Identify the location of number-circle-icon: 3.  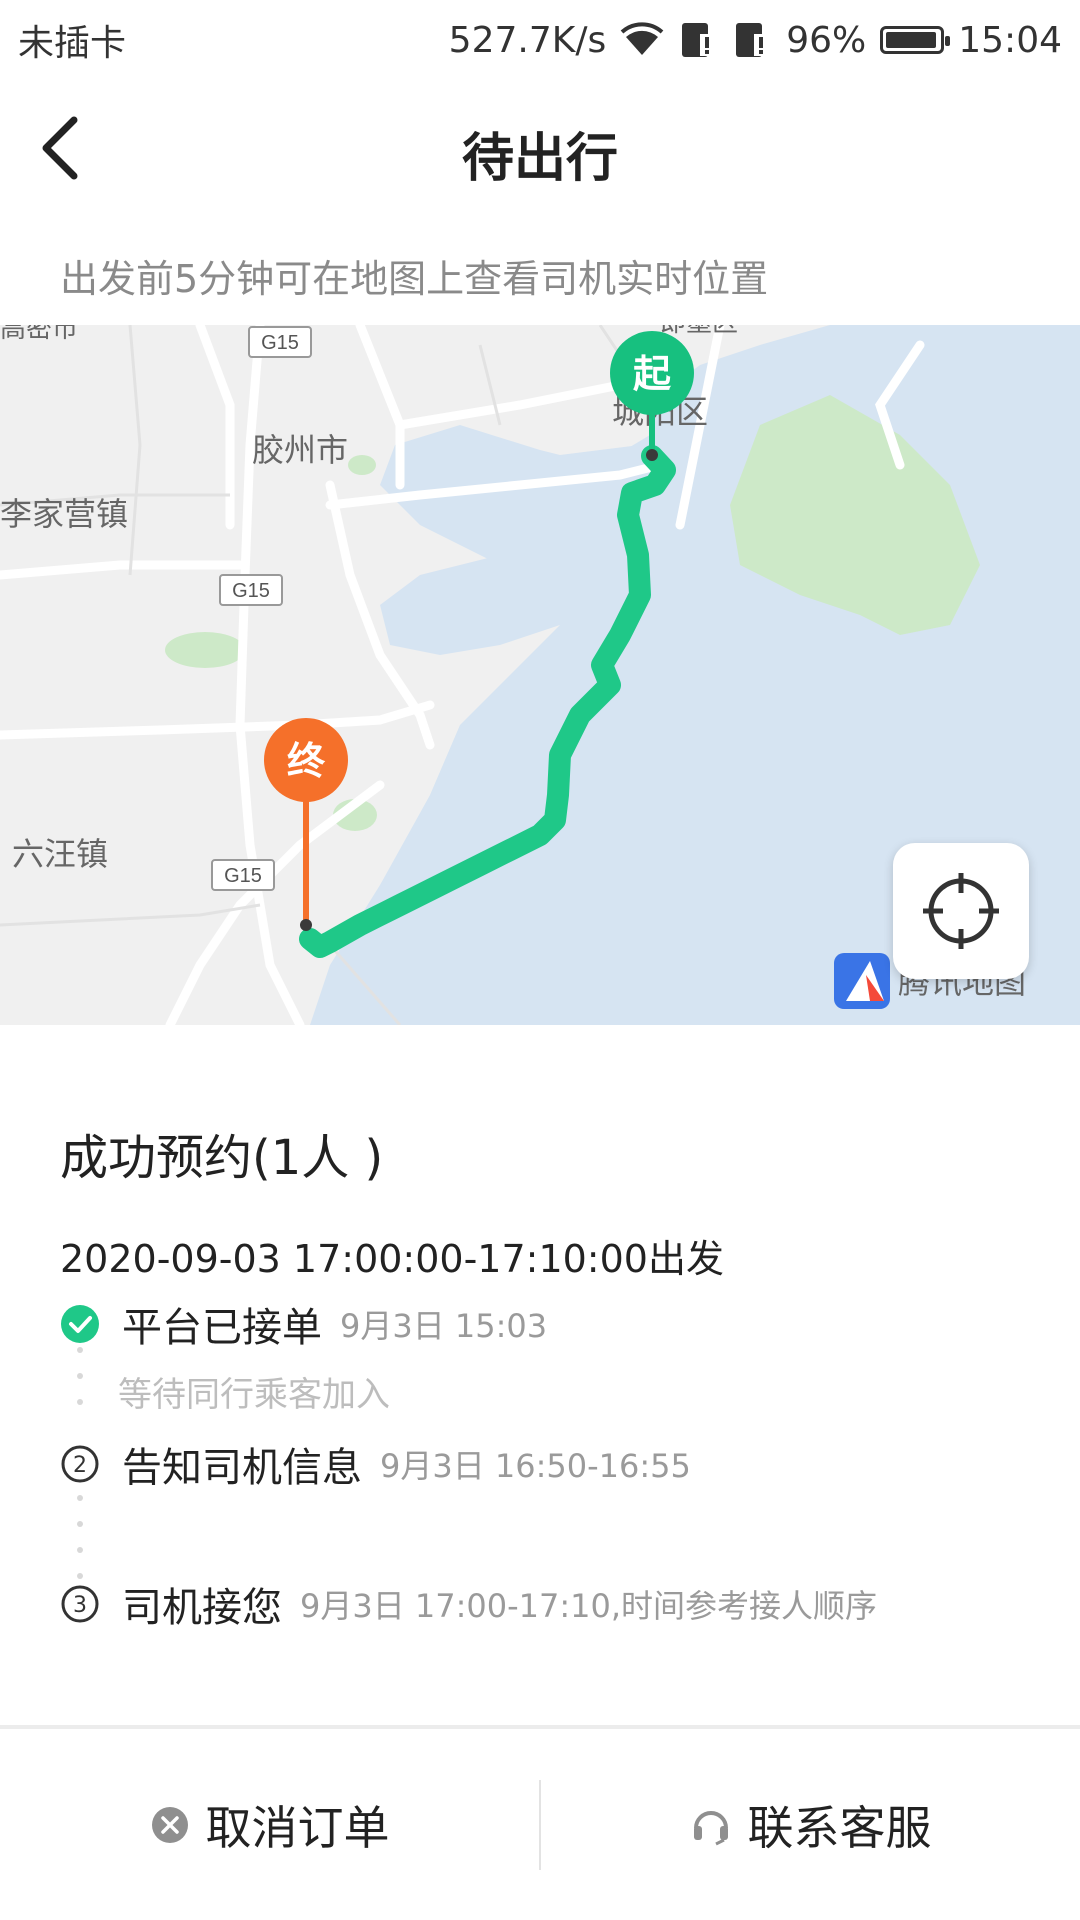
(80, 1604).